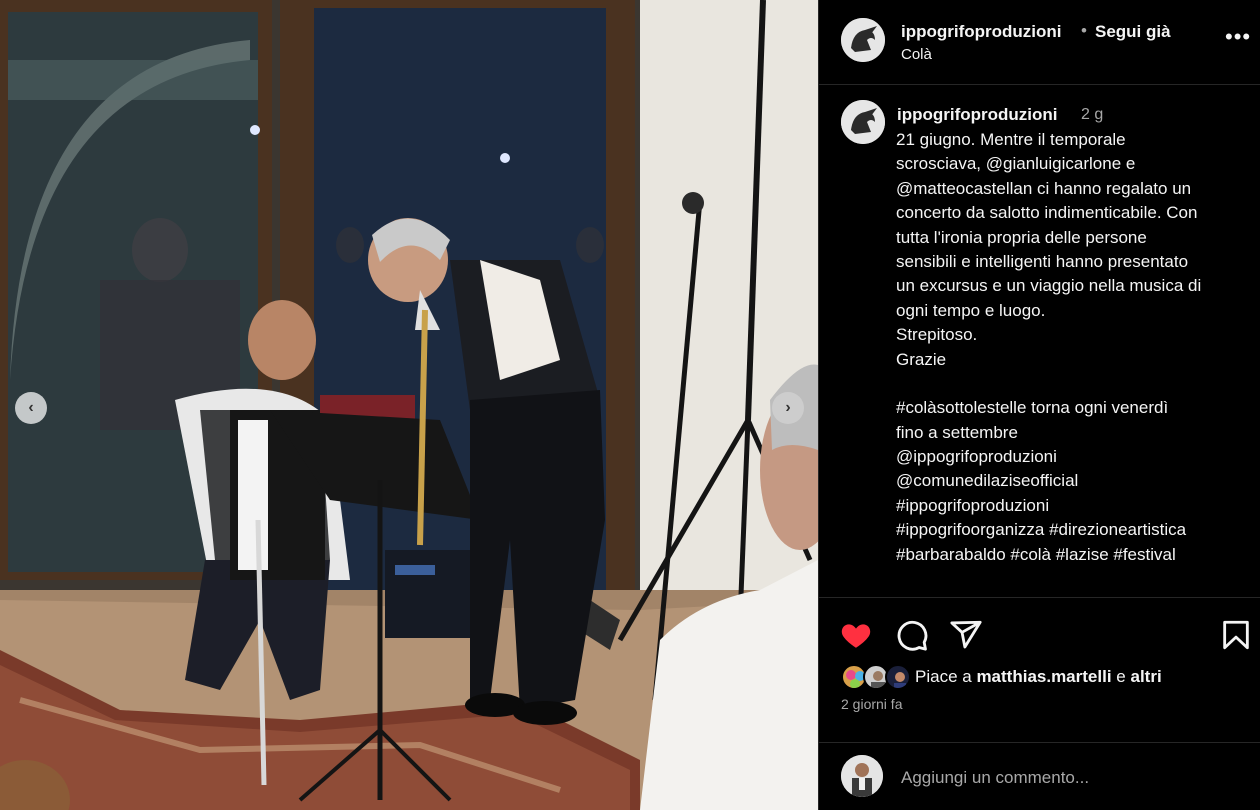 The height and width of the screenshot is (810, 1260). Describe the element at coordinates (1011, 139) in the screenshot. I see `caption-line: 21 giugno. Mentre il temporale` at that location.